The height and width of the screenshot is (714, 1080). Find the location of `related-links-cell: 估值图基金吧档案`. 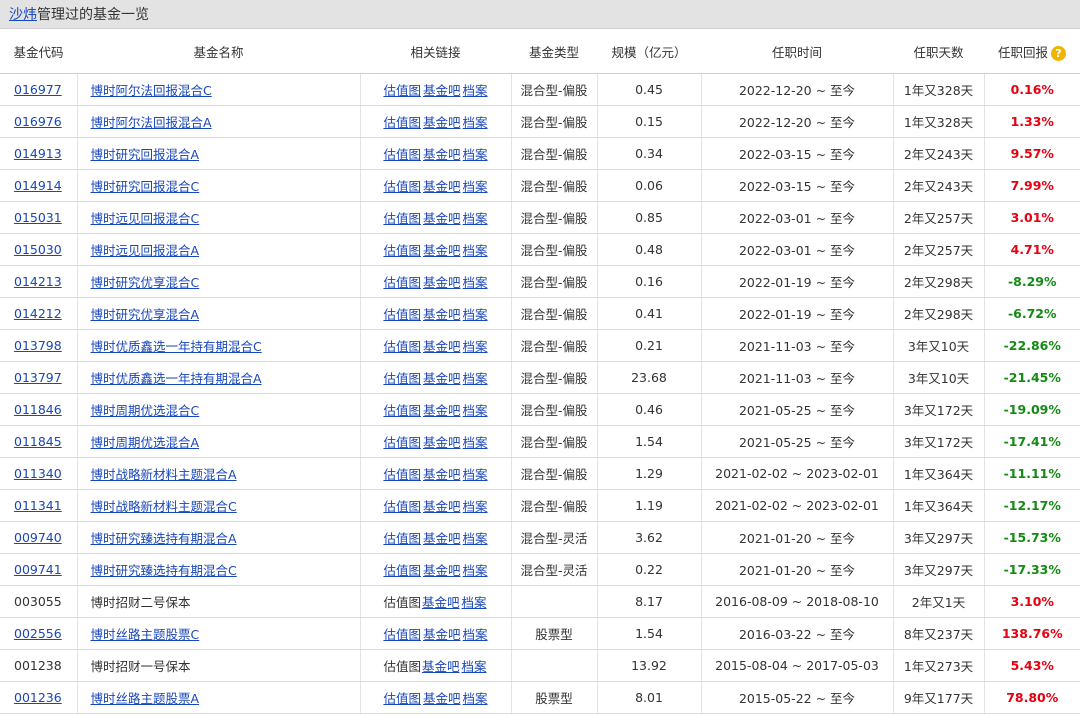

related-links-cell: 估值图基金吧档案 is located at coordinates (436, 345).